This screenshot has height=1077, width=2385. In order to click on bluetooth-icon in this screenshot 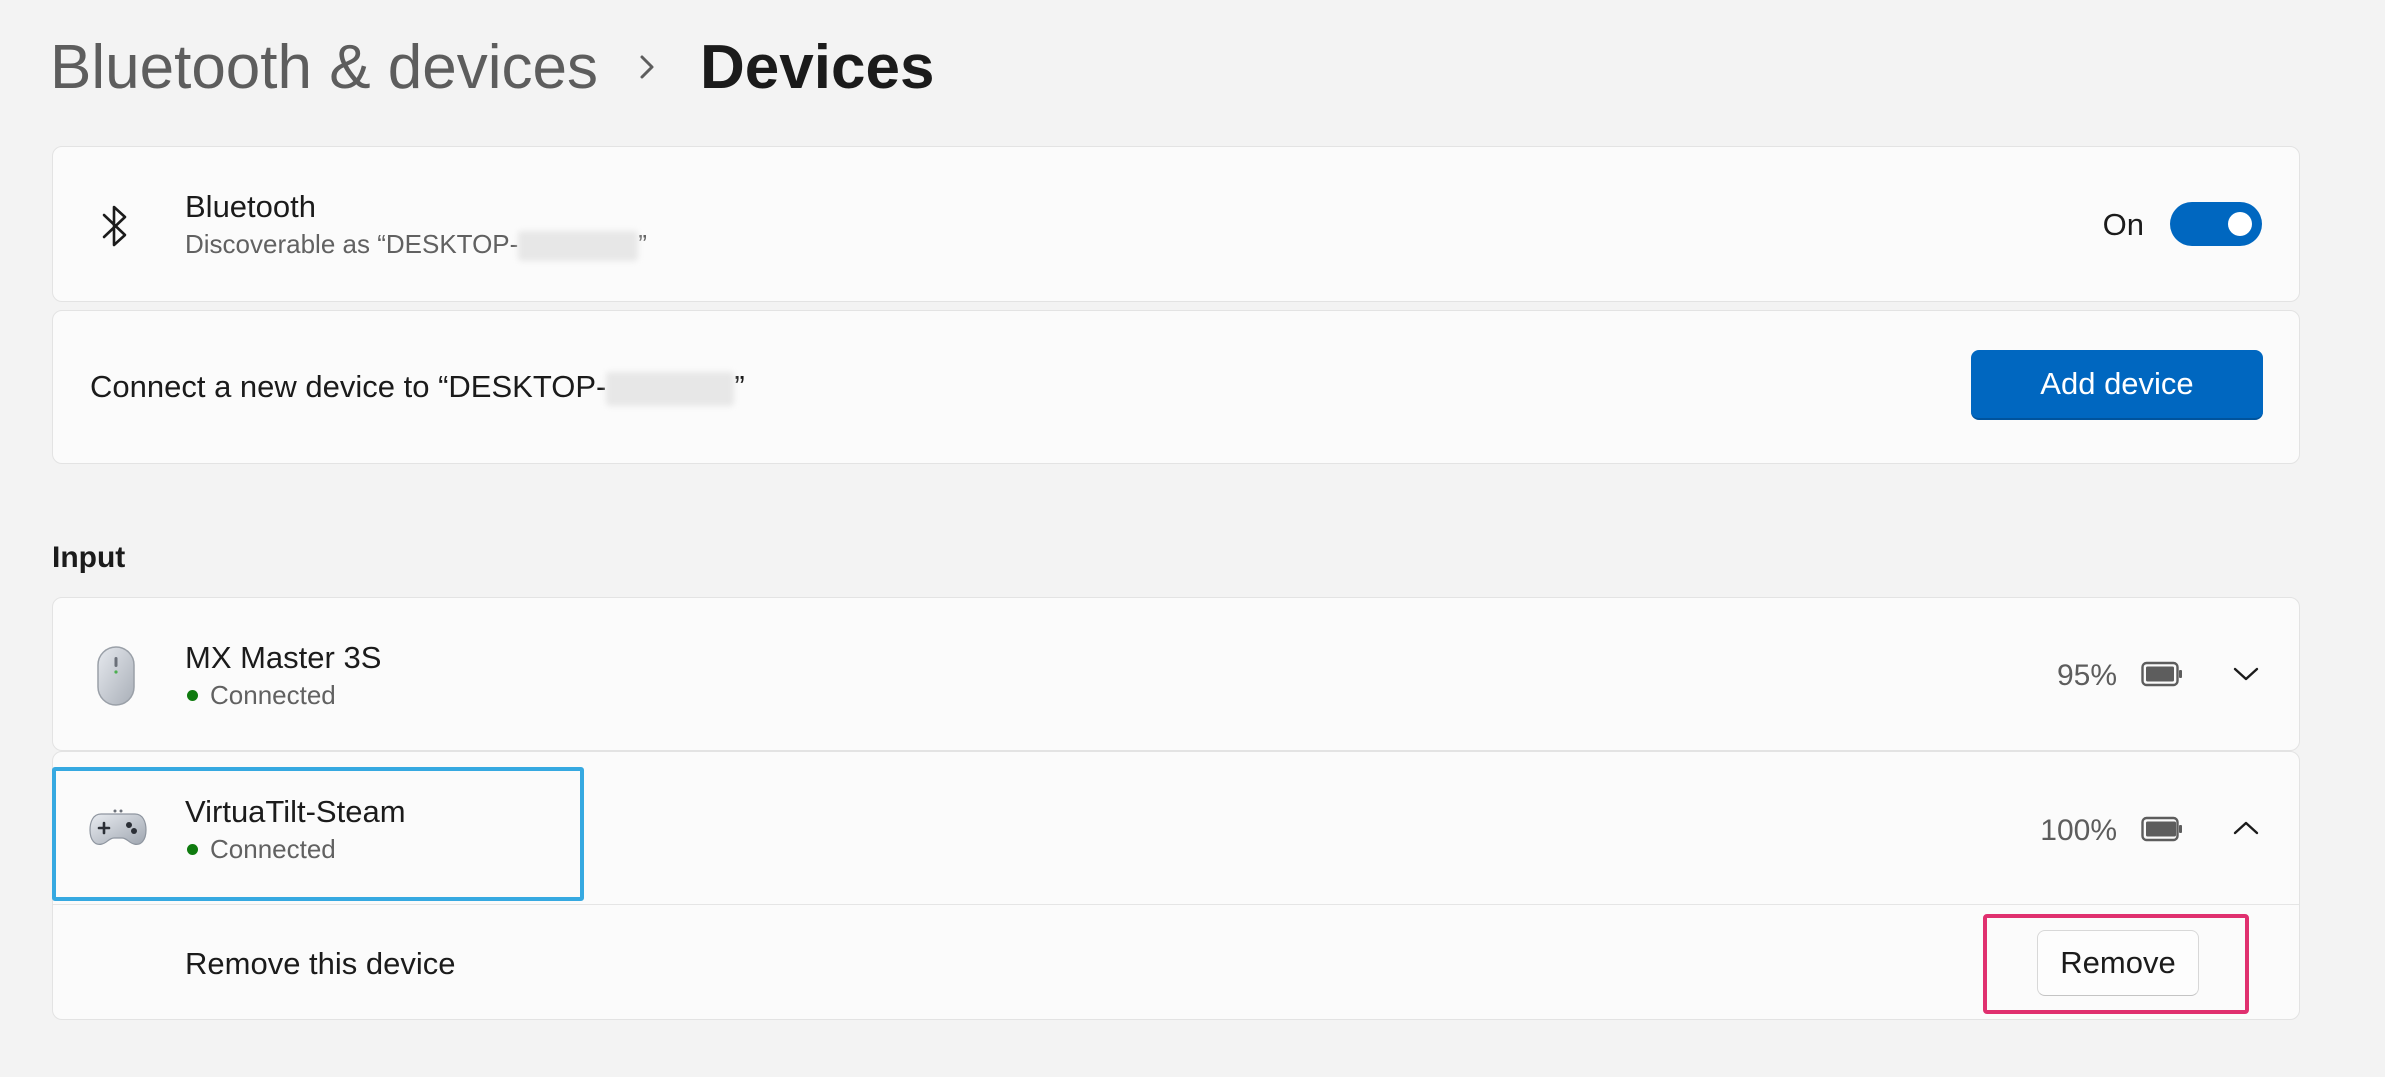, I will do `click(115, 228)`.